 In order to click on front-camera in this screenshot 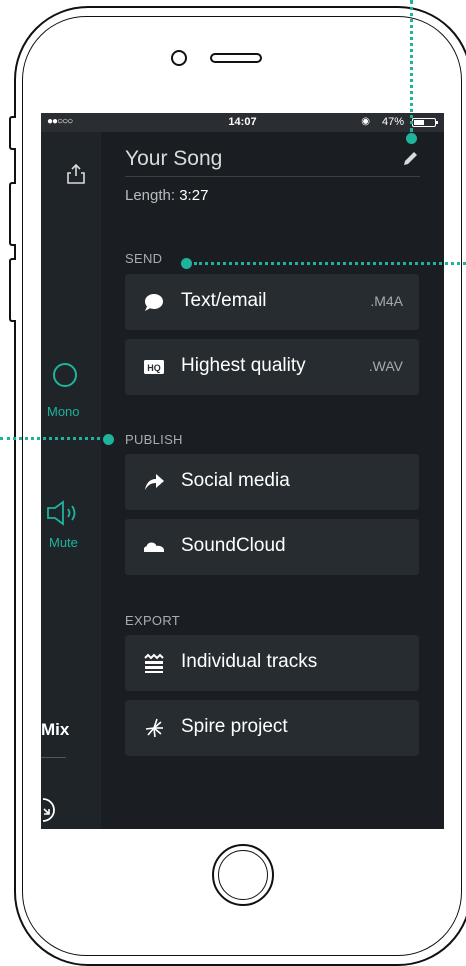, I will do `click(179, 58)`.